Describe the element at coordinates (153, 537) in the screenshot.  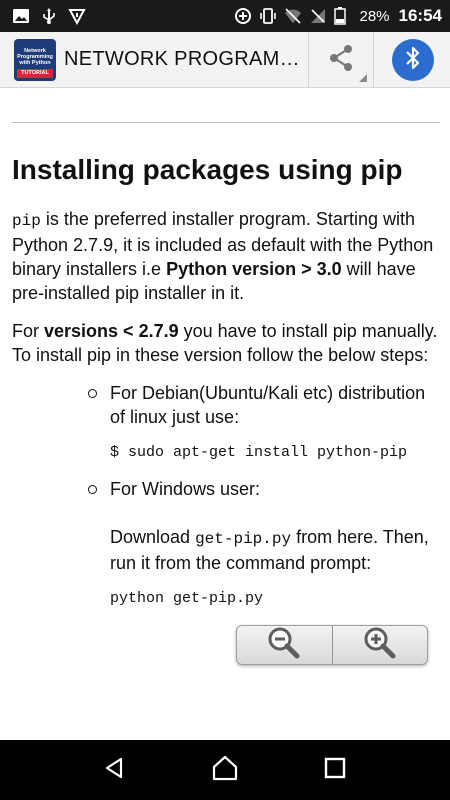
I see `detail-text-a: Download` at that location.